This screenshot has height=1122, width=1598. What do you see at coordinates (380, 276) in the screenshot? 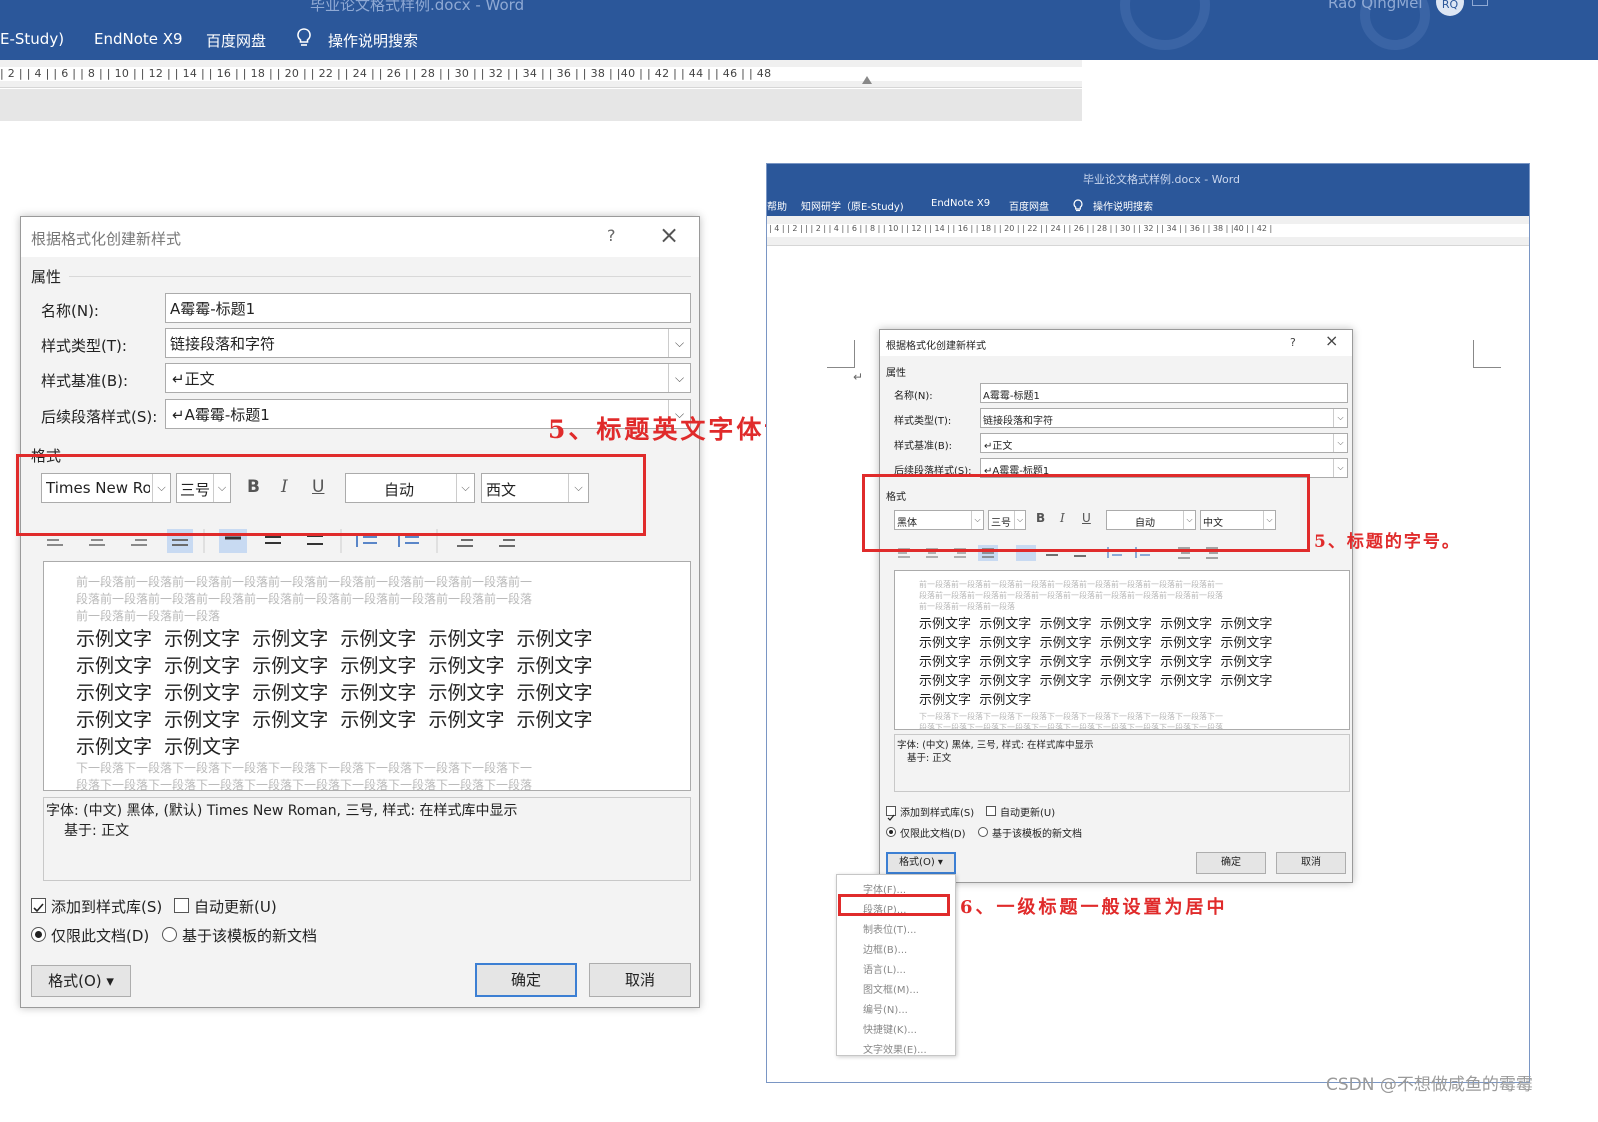
I see `divider` at bounding box center [380, 276].